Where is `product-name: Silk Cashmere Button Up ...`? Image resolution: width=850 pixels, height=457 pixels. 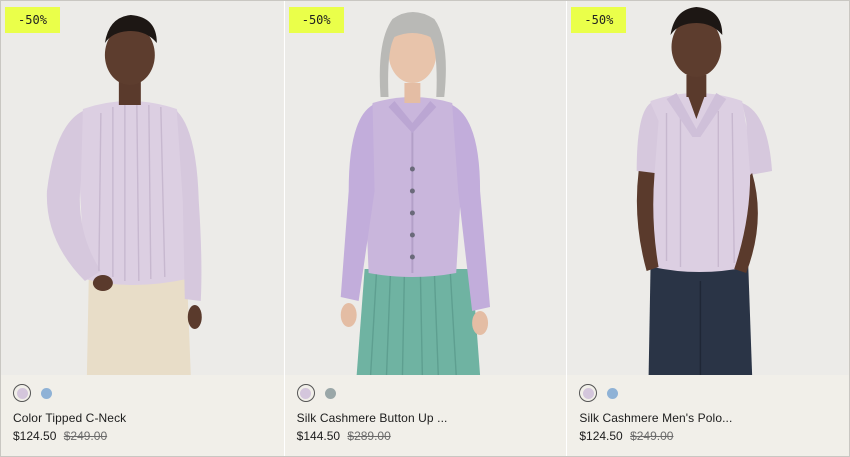 product-name: Silk Cashmere Button Up ... is located at coordinates (372, 418).